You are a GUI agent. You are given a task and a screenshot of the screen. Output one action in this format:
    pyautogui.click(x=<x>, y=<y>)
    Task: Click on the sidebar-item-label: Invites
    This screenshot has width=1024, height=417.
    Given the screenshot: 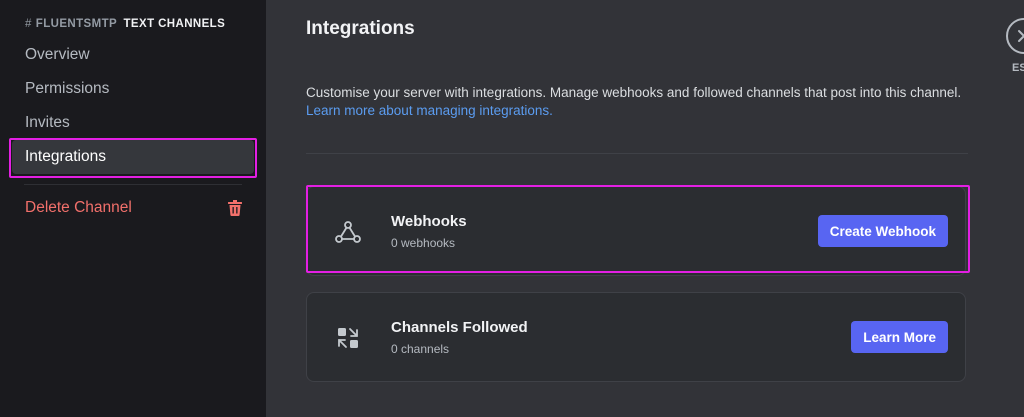 What is the action you would take?
    pyautogui.click(x=47, y=122)
    